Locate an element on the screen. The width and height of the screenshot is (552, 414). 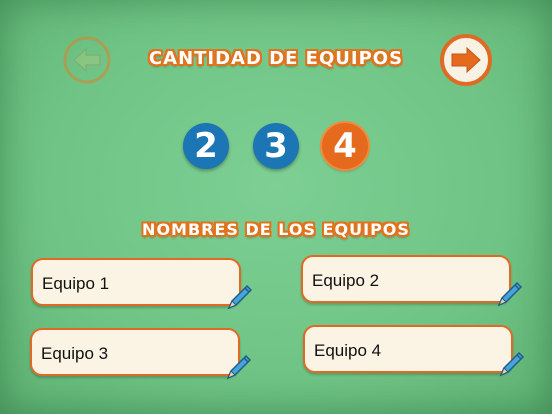
team-name-field-2: Equipo 2 is located at coordinates (412, 281).